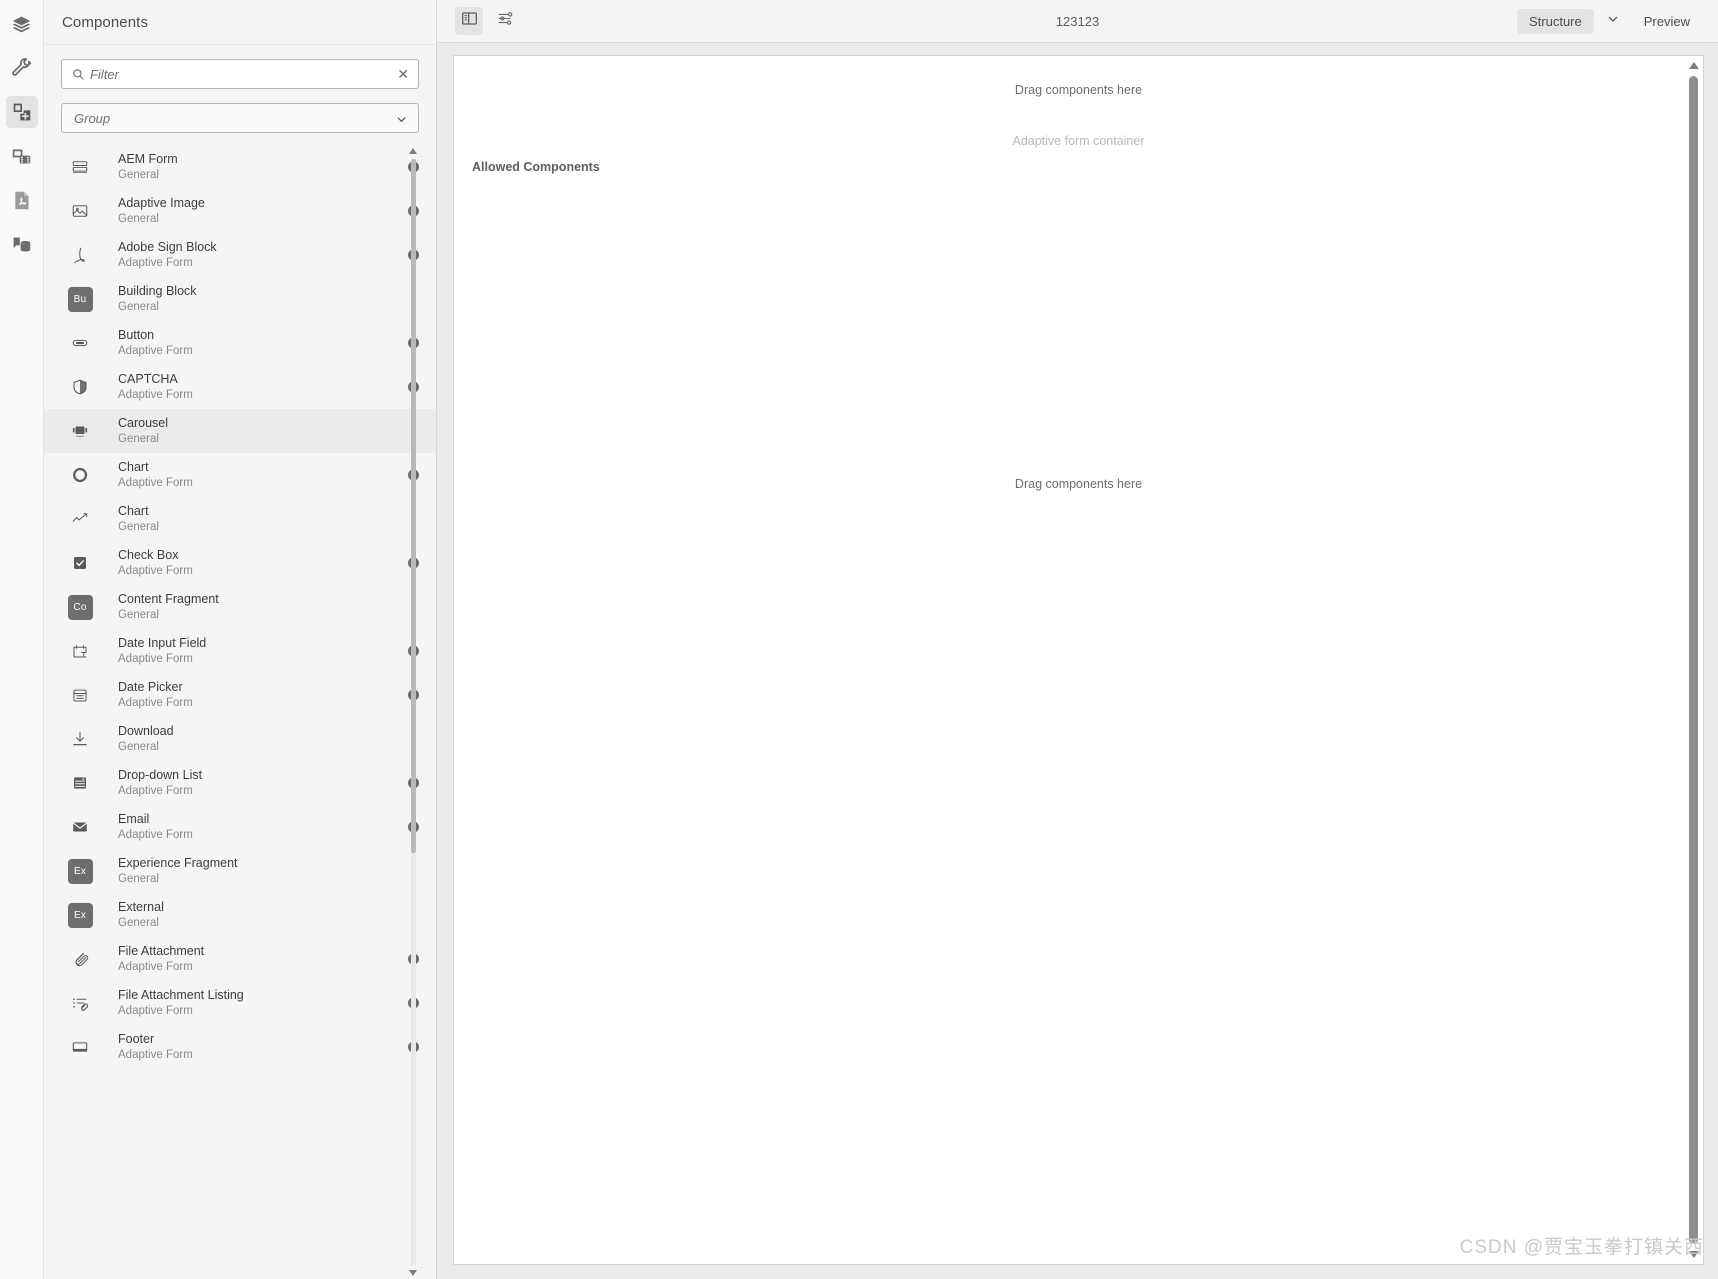  Describe the element at coordinates (413, 151) in the screenshot. I see `scroll-up-arrow` at that location.